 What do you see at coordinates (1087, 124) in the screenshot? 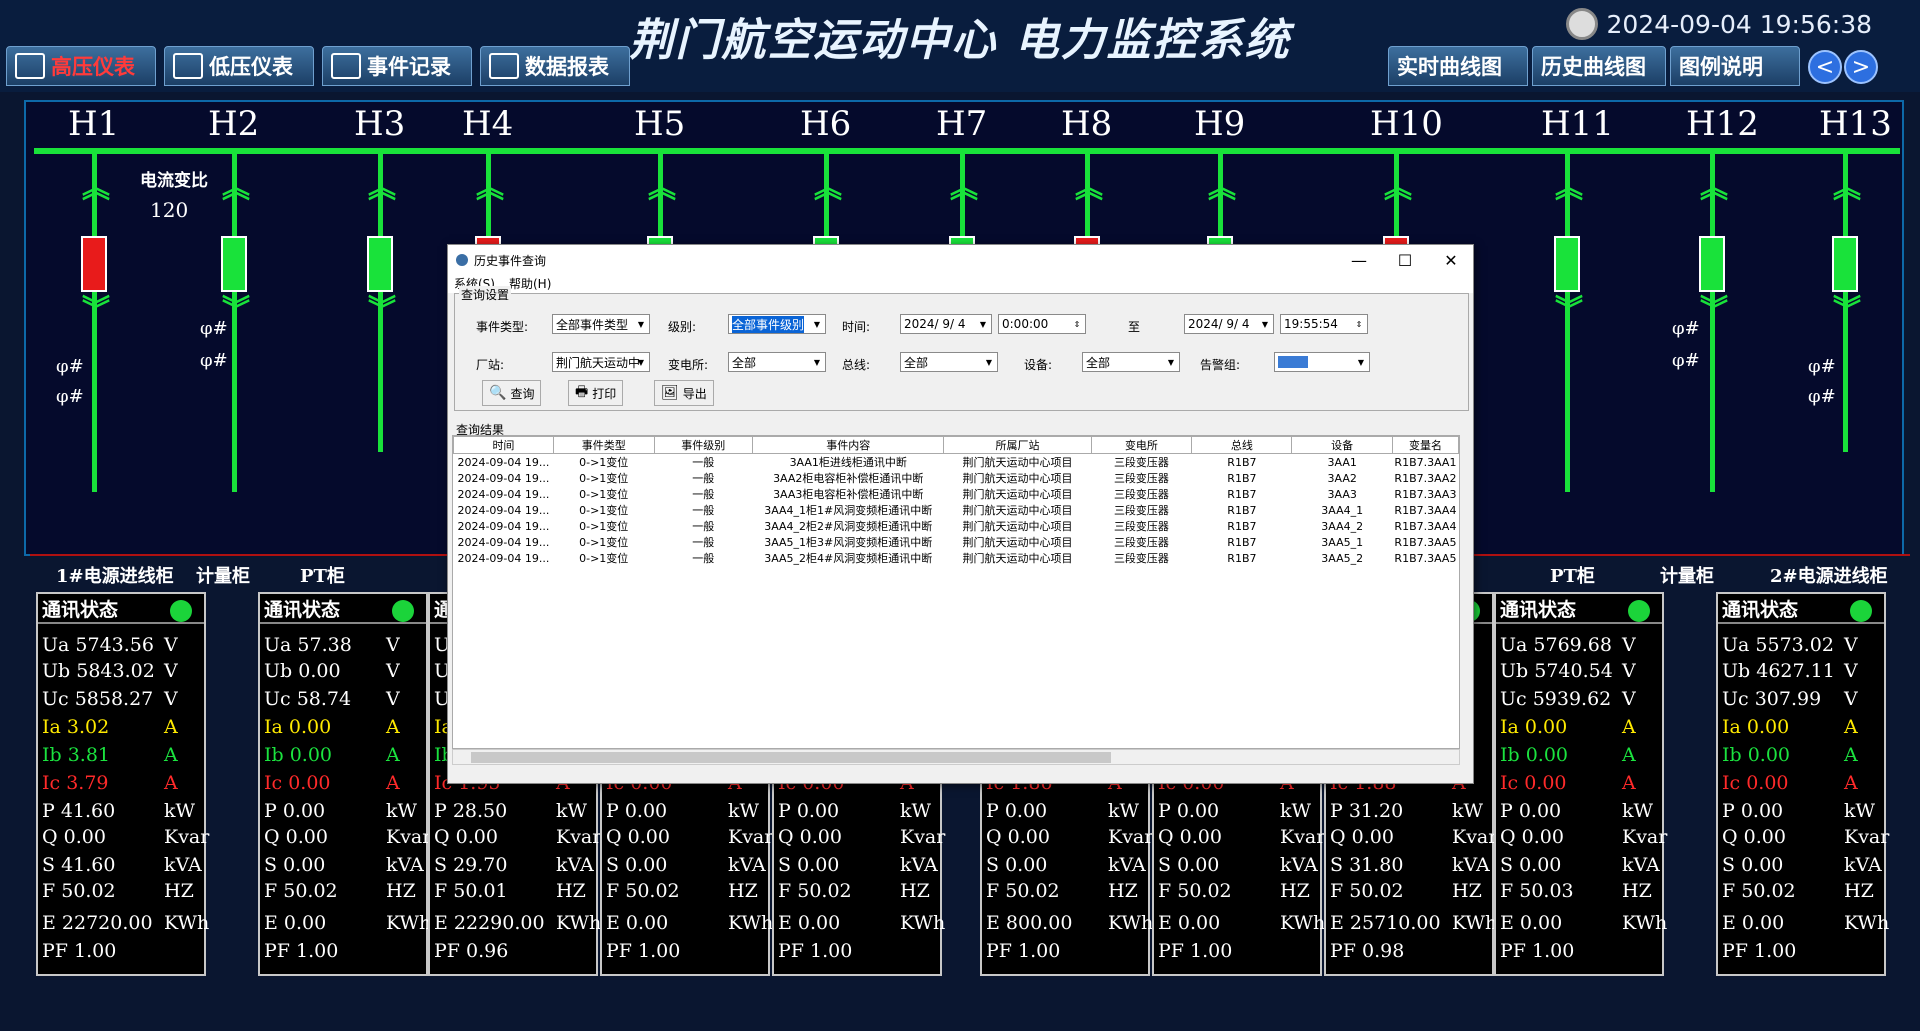
I see `circuit-label: H8` at bounding box center [1087, 124].